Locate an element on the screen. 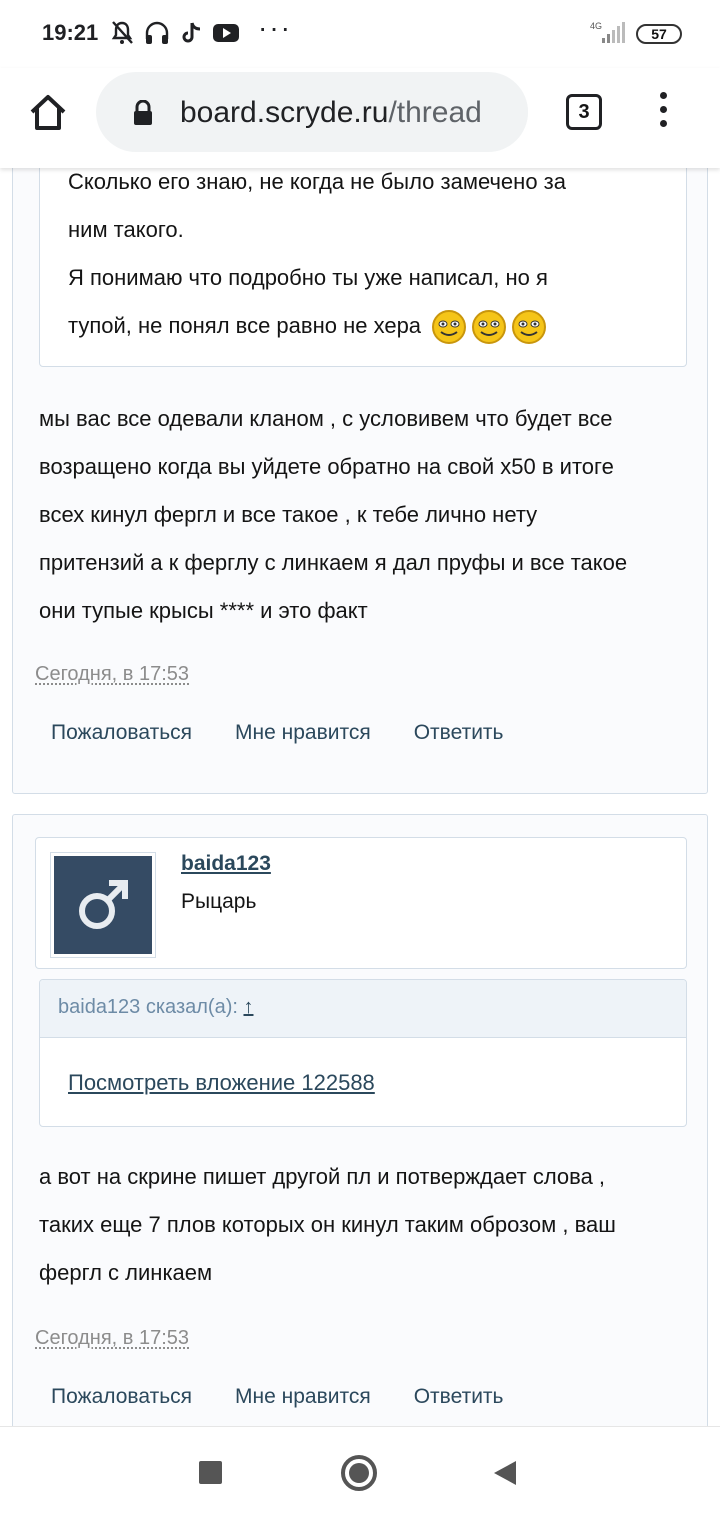 This screenshot has height=1520, width=720. youtube-icon is located at coordinates (226, 33).